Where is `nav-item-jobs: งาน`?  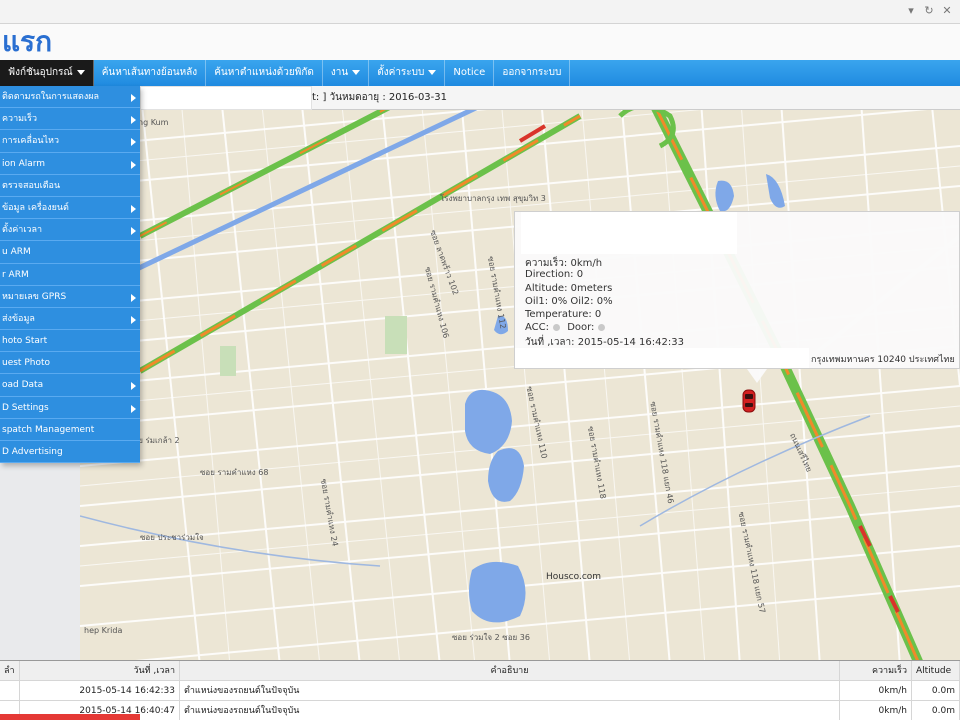
nav-item-jobs: งาน is located at coordinates (346, 73).